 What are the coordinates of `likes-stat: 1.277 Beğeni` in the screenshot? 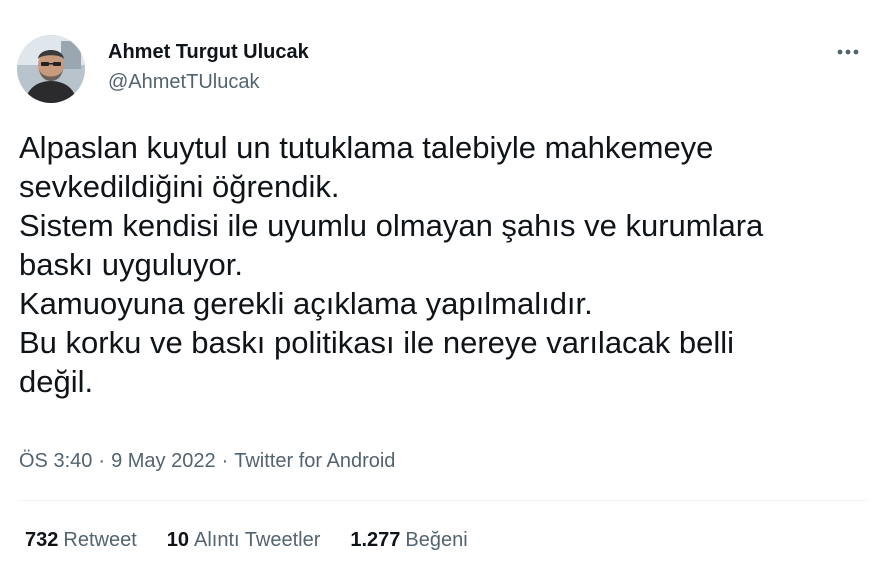 It's located at (408, 540).